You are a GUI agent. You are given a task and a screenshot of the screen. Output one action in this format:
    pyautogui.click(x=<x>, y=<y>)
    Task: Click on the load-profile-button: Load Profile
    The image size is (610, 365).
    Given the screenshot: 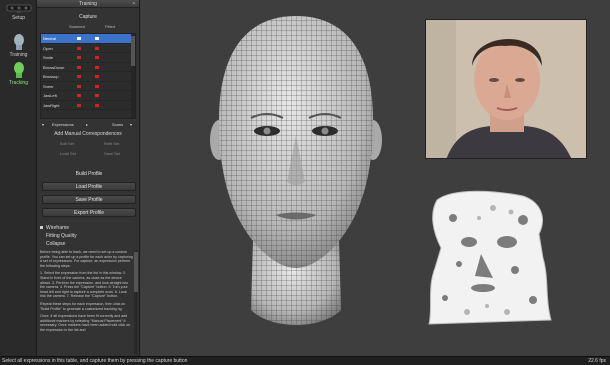 What is the action you would take?
    pyautogui.click(x=89, y=186)
    